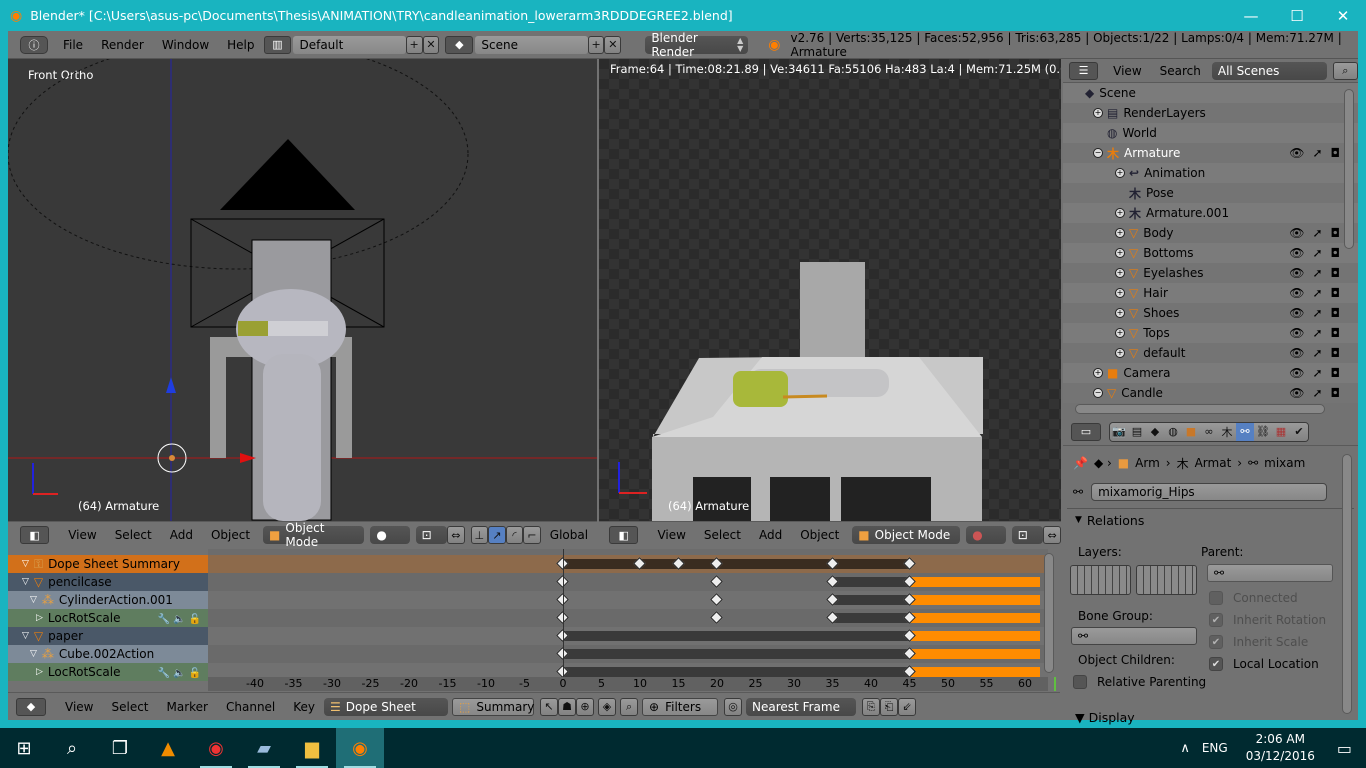 The height and width of the screenshot is (768, 1366). What do you see at coordinates (514, 535) in the screenshot?
I see `rotate-icon: ◜` at bounding box center [514, 535].